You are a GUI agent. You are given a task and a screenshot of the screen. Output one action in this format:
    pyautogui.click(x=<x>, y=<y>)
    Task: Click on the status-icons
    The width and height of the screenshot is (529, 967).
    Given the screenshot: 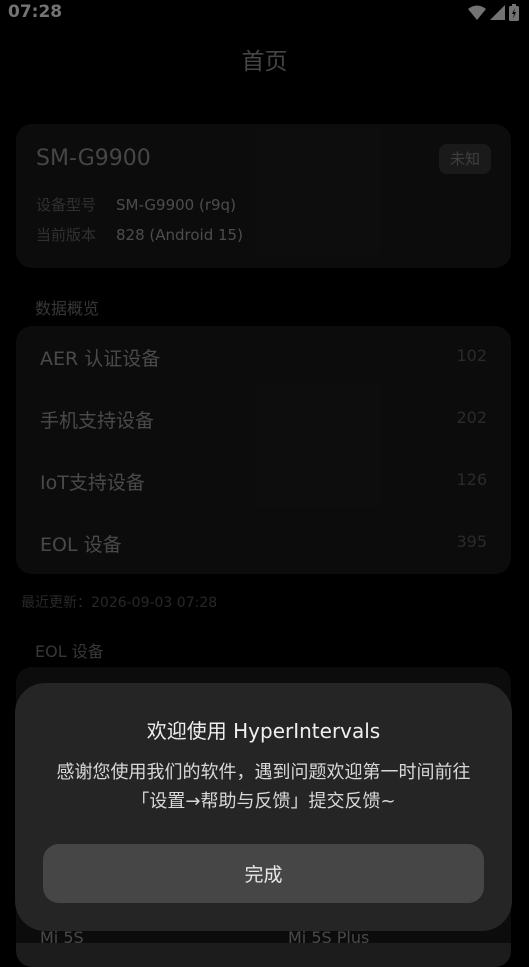 What is the action you would take?
    pyautogui.click(x=493, y=12)
    